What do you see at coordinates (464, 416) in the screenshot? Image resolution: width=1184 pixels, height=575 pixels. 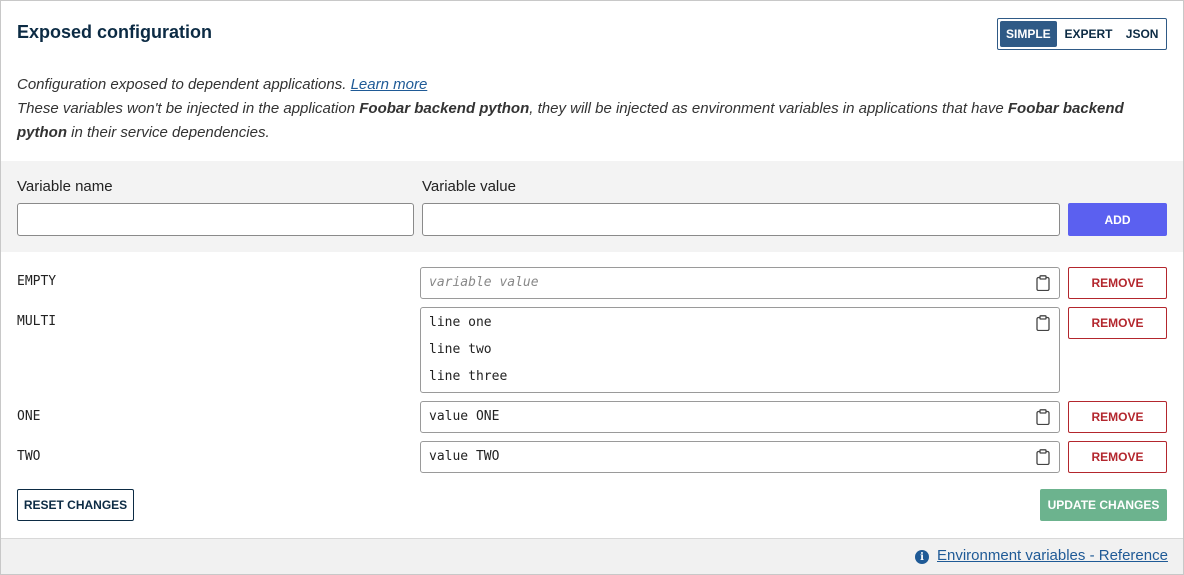 I see `value-line-1: value ONE` at bounding box center [464, 416].